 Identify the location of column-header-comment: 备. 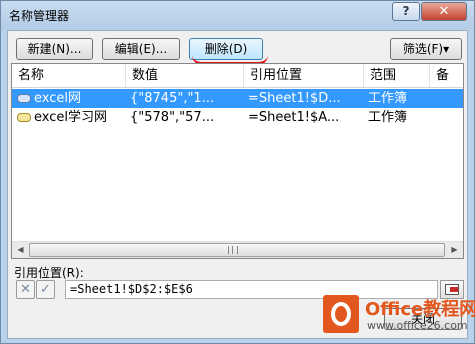
(446, 75).